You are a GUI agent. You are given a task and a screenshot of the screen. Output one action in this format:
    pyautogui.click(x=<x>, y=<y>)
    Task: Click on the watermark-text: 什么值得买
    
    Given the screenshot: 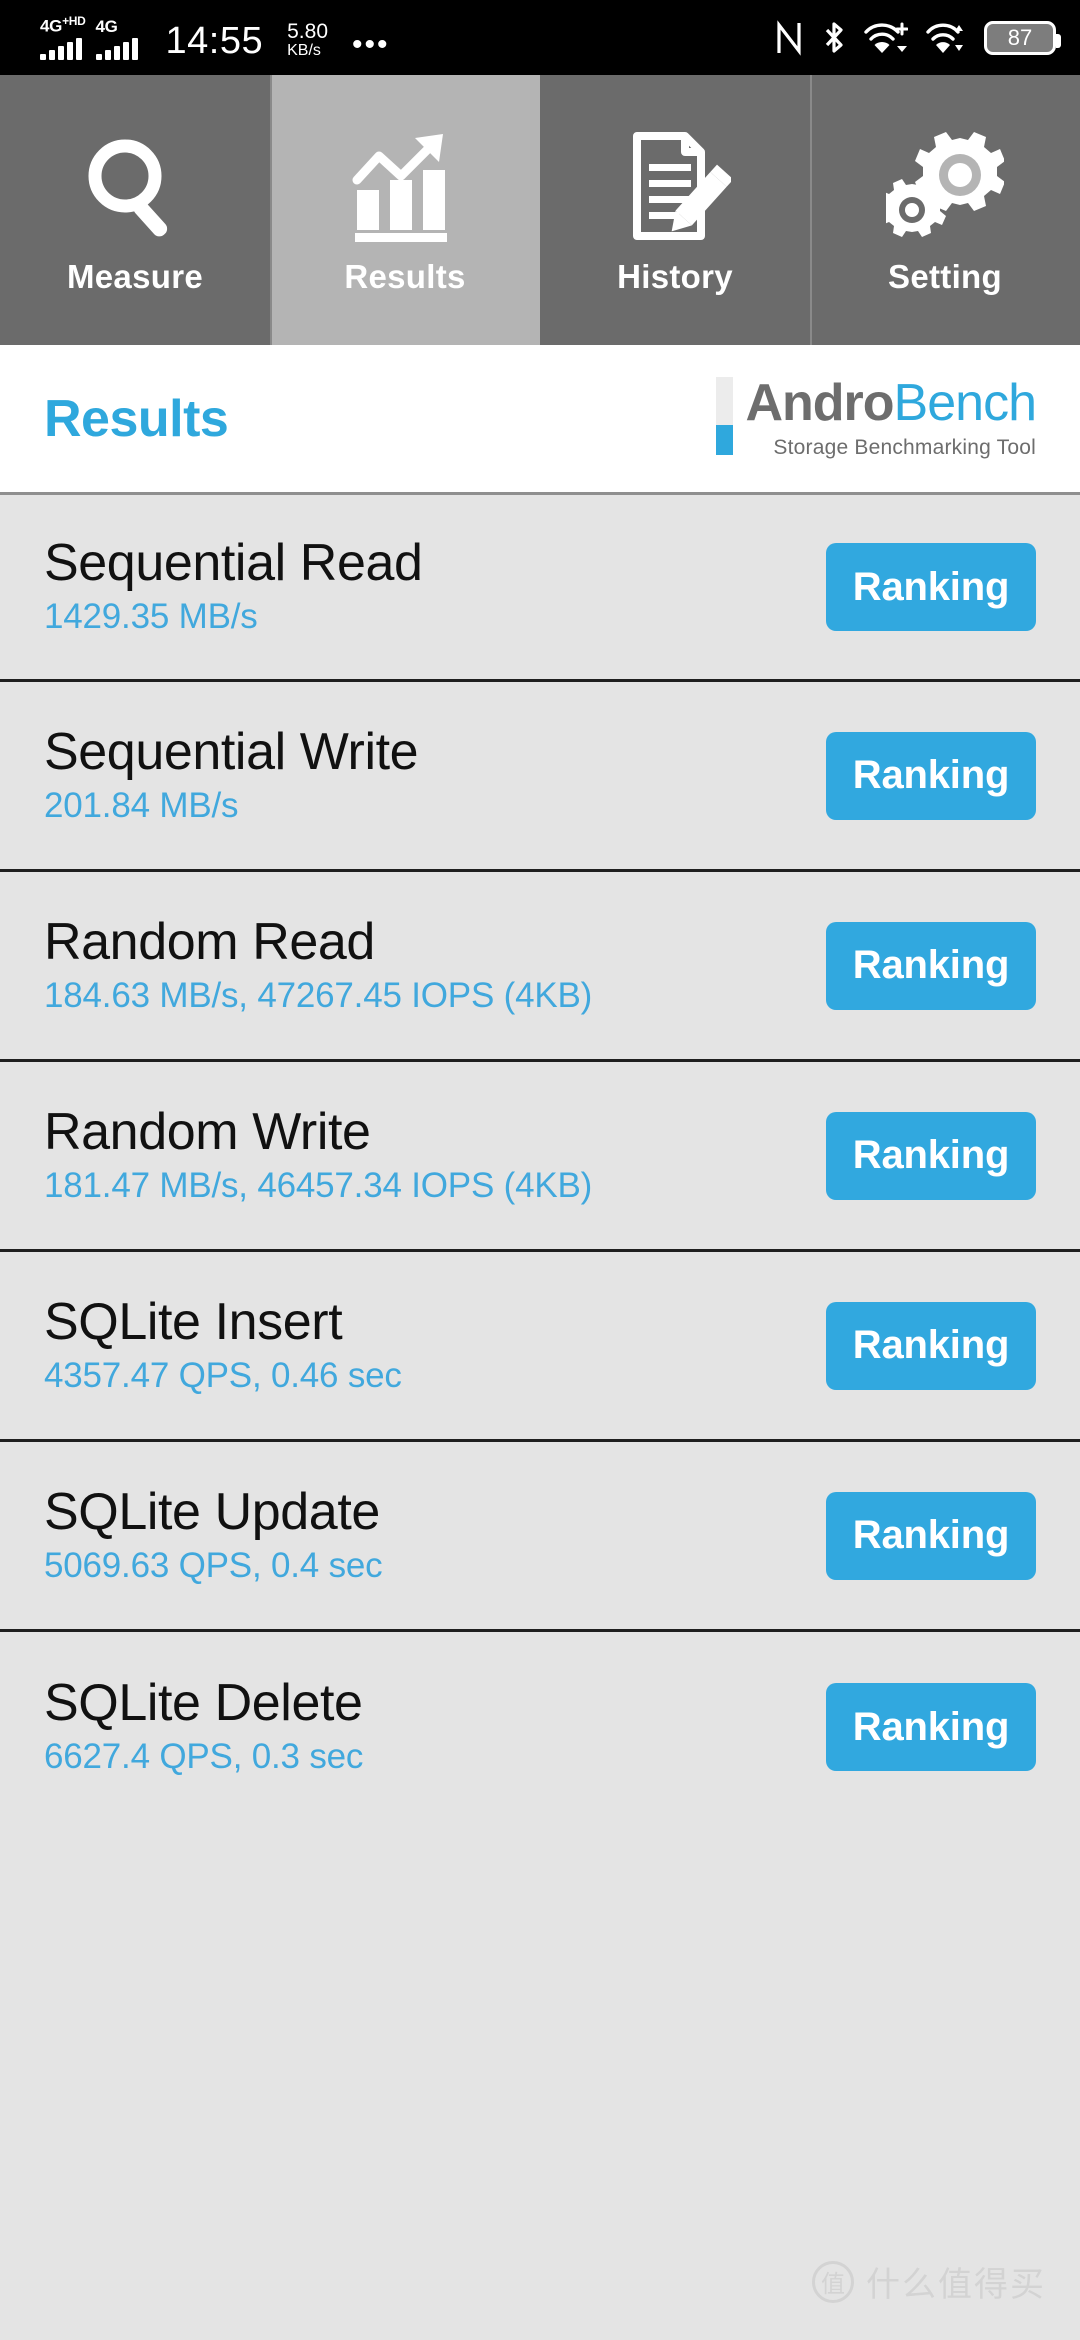 What is the action you would take?
    pyautogui.click(x=956, y=2285)
    